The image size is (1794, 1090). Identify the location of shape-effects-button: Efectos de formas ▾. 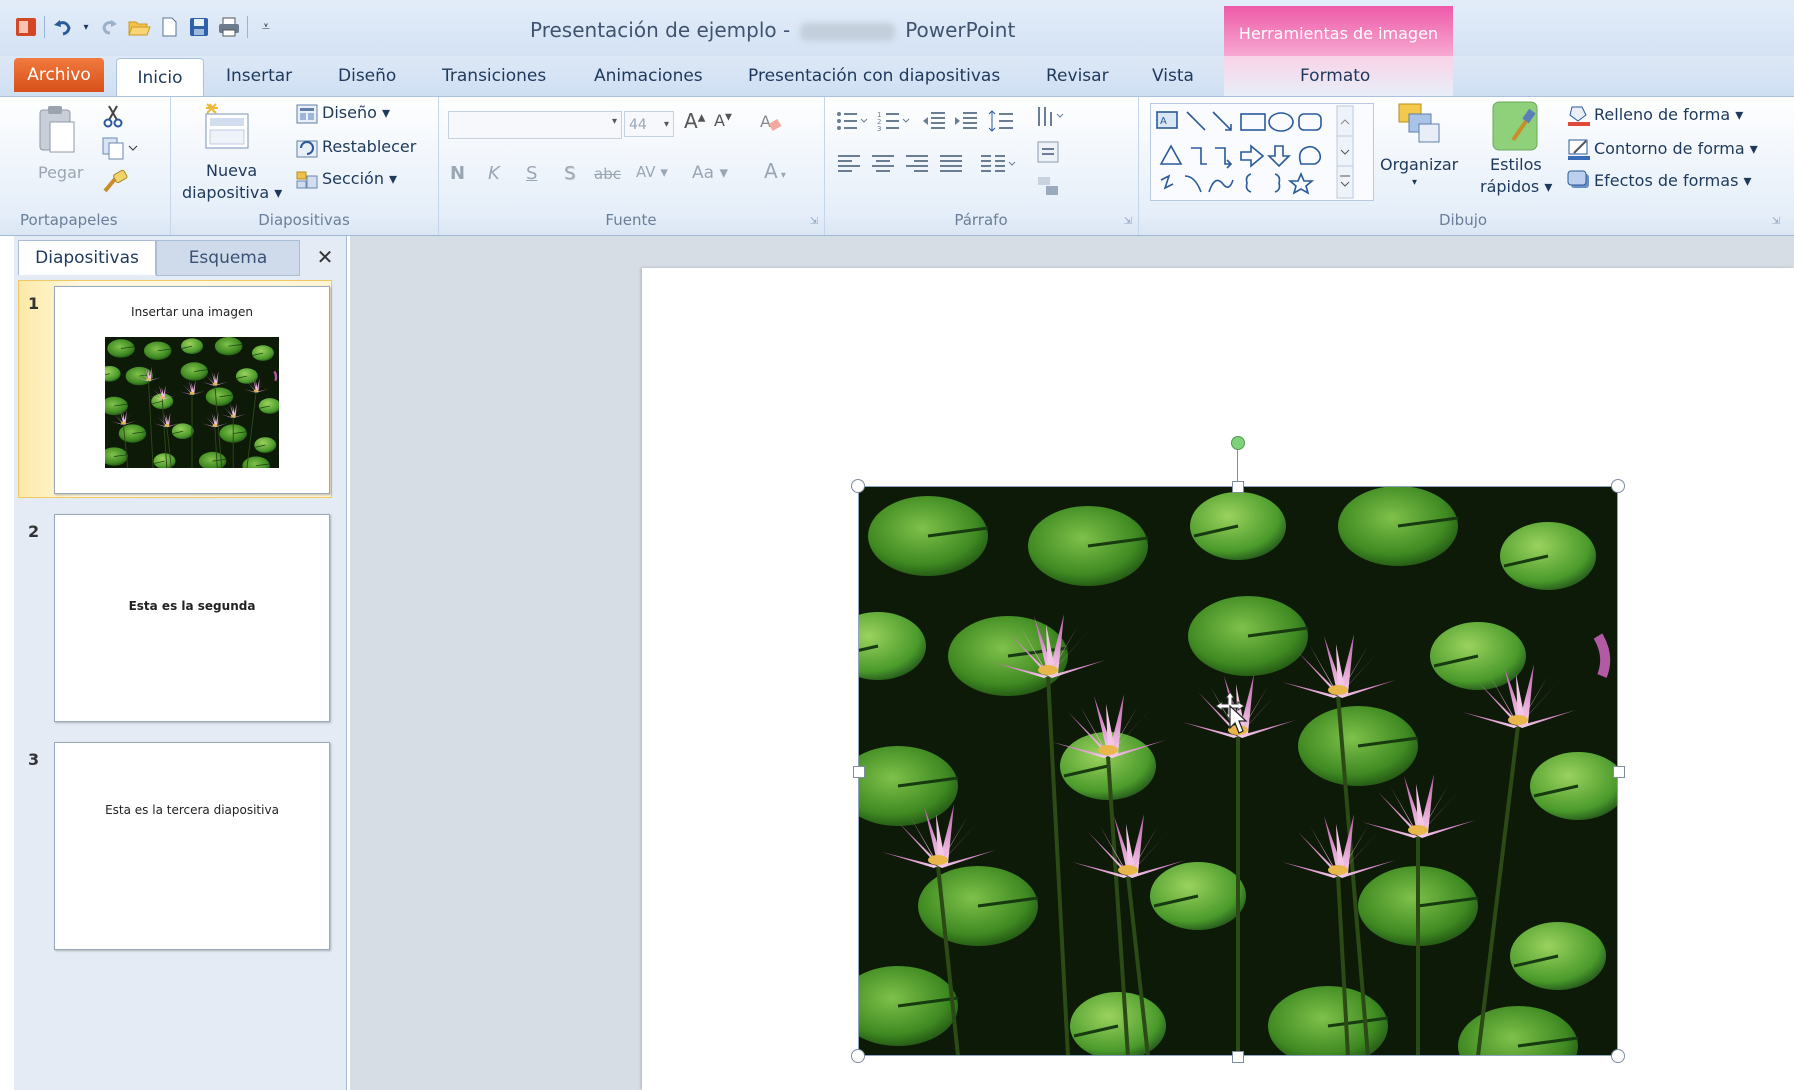
(1673, 180).